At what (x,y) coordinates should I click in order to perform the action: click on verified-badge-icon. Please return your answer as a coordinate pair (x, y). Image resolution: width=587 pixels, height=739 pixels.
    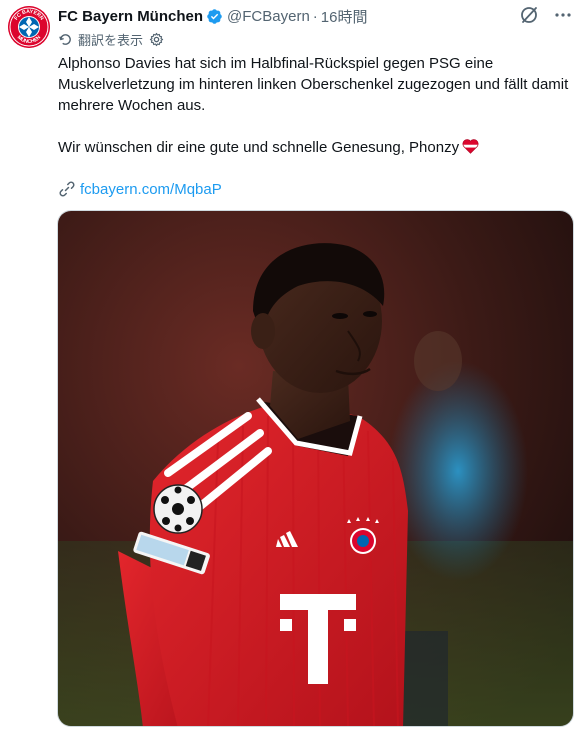
    Looking at the image, I should click on (214, 16).